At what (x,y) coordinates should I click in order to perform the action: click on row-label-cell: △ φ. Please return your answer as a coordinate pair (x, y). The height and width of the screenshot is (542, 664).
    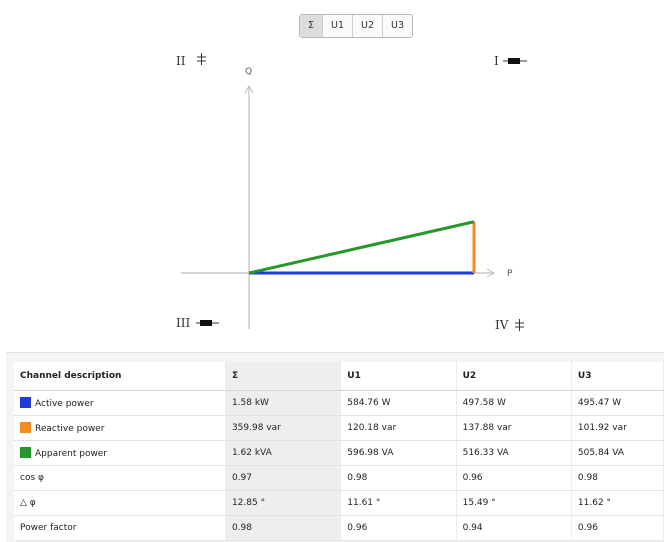
    Looking at the image, I should click on (120, 503).